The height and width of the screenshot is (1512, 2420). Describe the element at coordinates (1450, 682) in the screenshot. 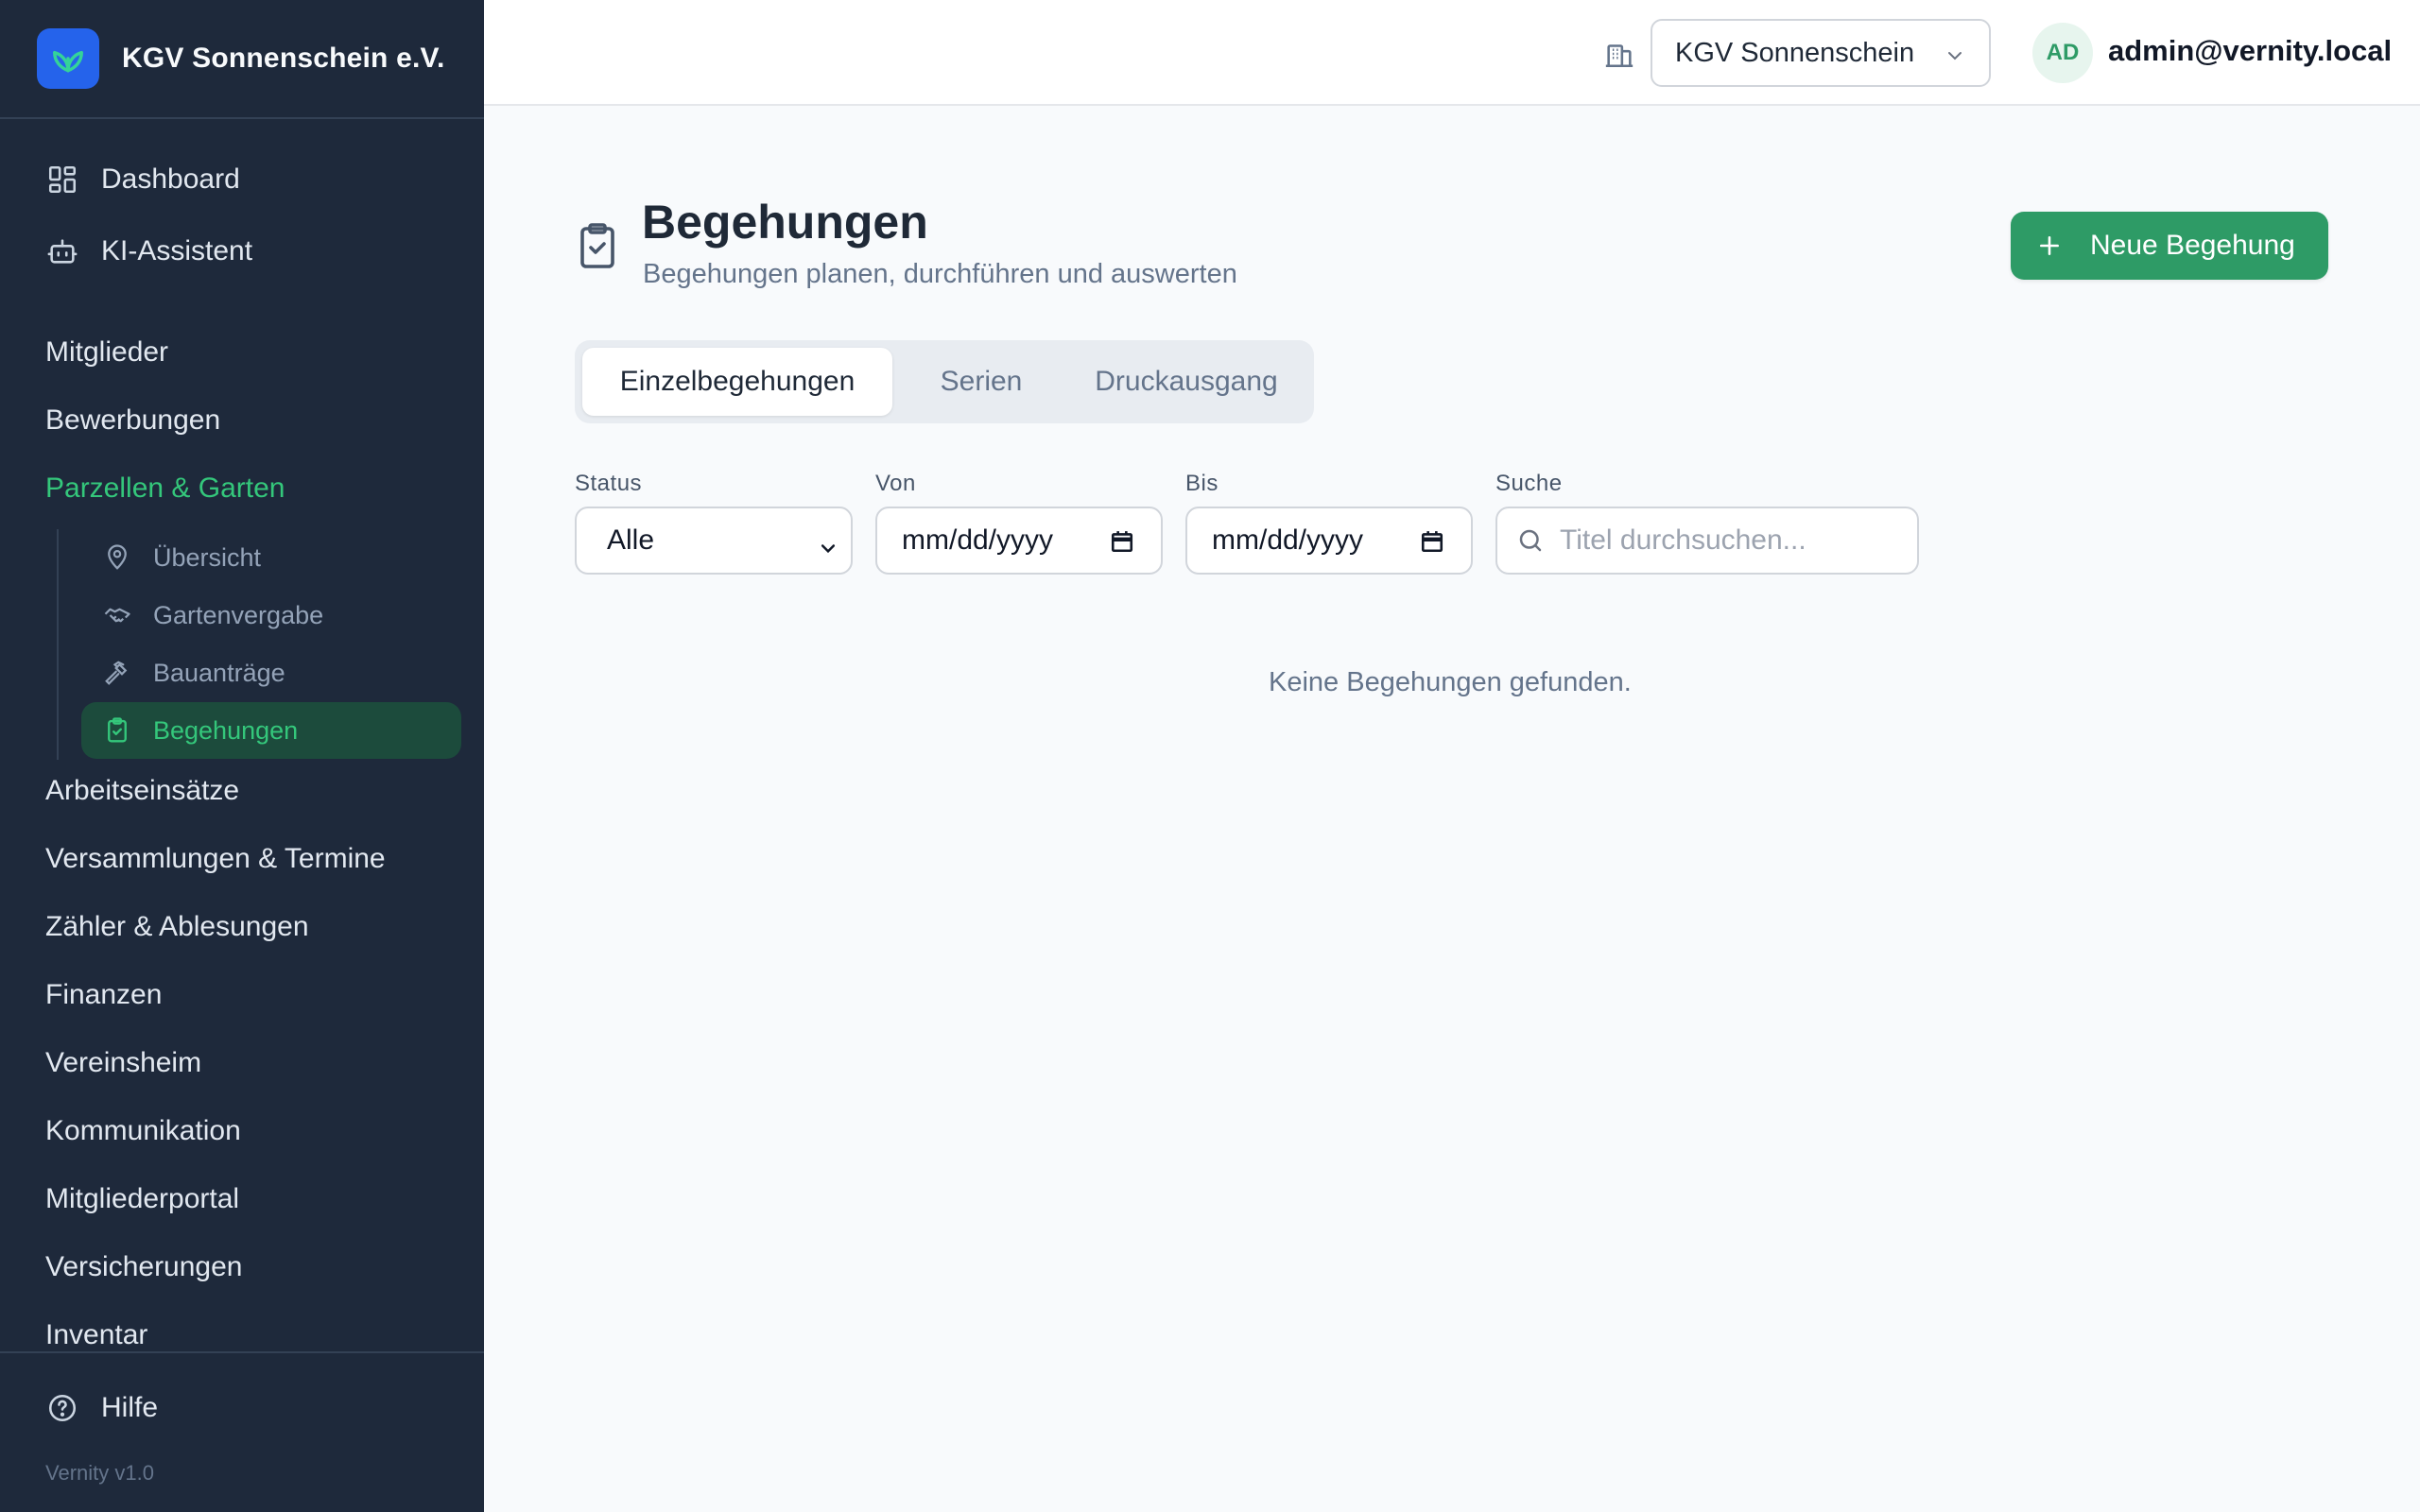

I see `empty-state-message: Keine Begehungen gefunden.` at that location.